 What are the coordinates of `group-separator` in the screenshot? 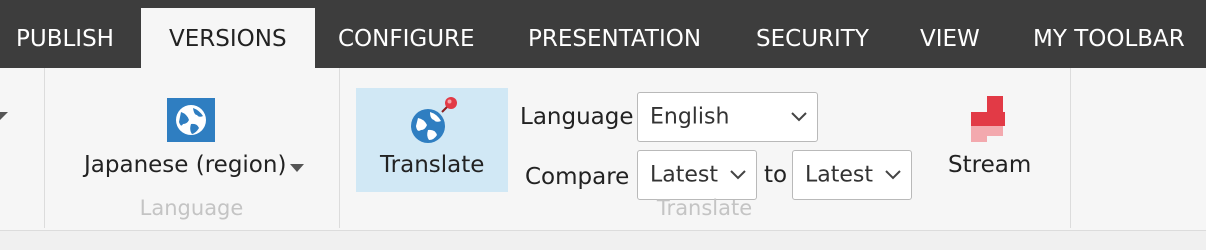 It's located at (1070, 148).